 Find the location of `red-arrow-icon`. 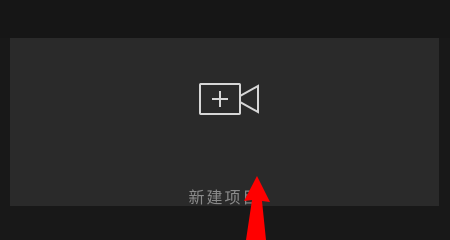

red-arrow-icon is located at coordinates (262, 208).